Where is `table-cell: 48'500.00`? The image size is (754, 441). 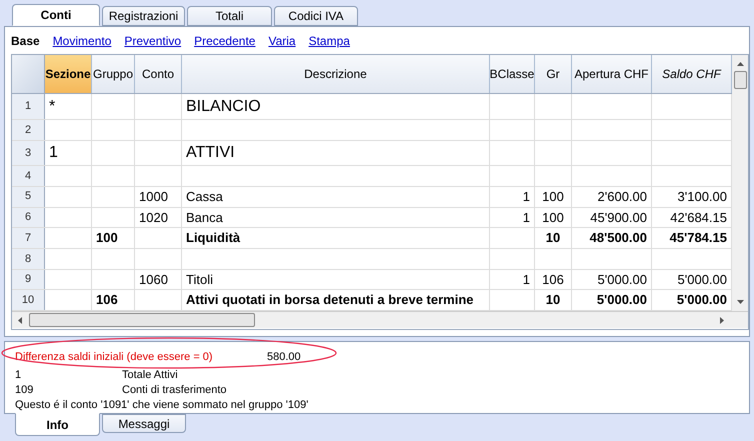 table-cell: 48'500.00 is located at coordinates (612, 238).